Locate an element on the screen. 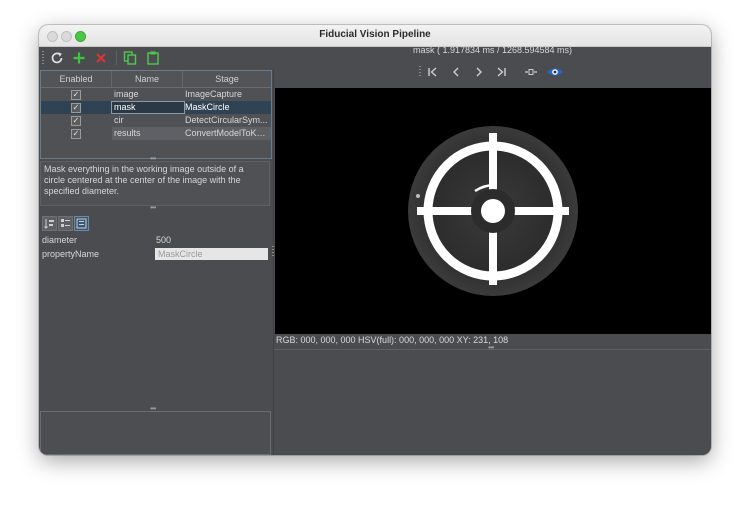  last-icon is located at coordinates (501, 72).